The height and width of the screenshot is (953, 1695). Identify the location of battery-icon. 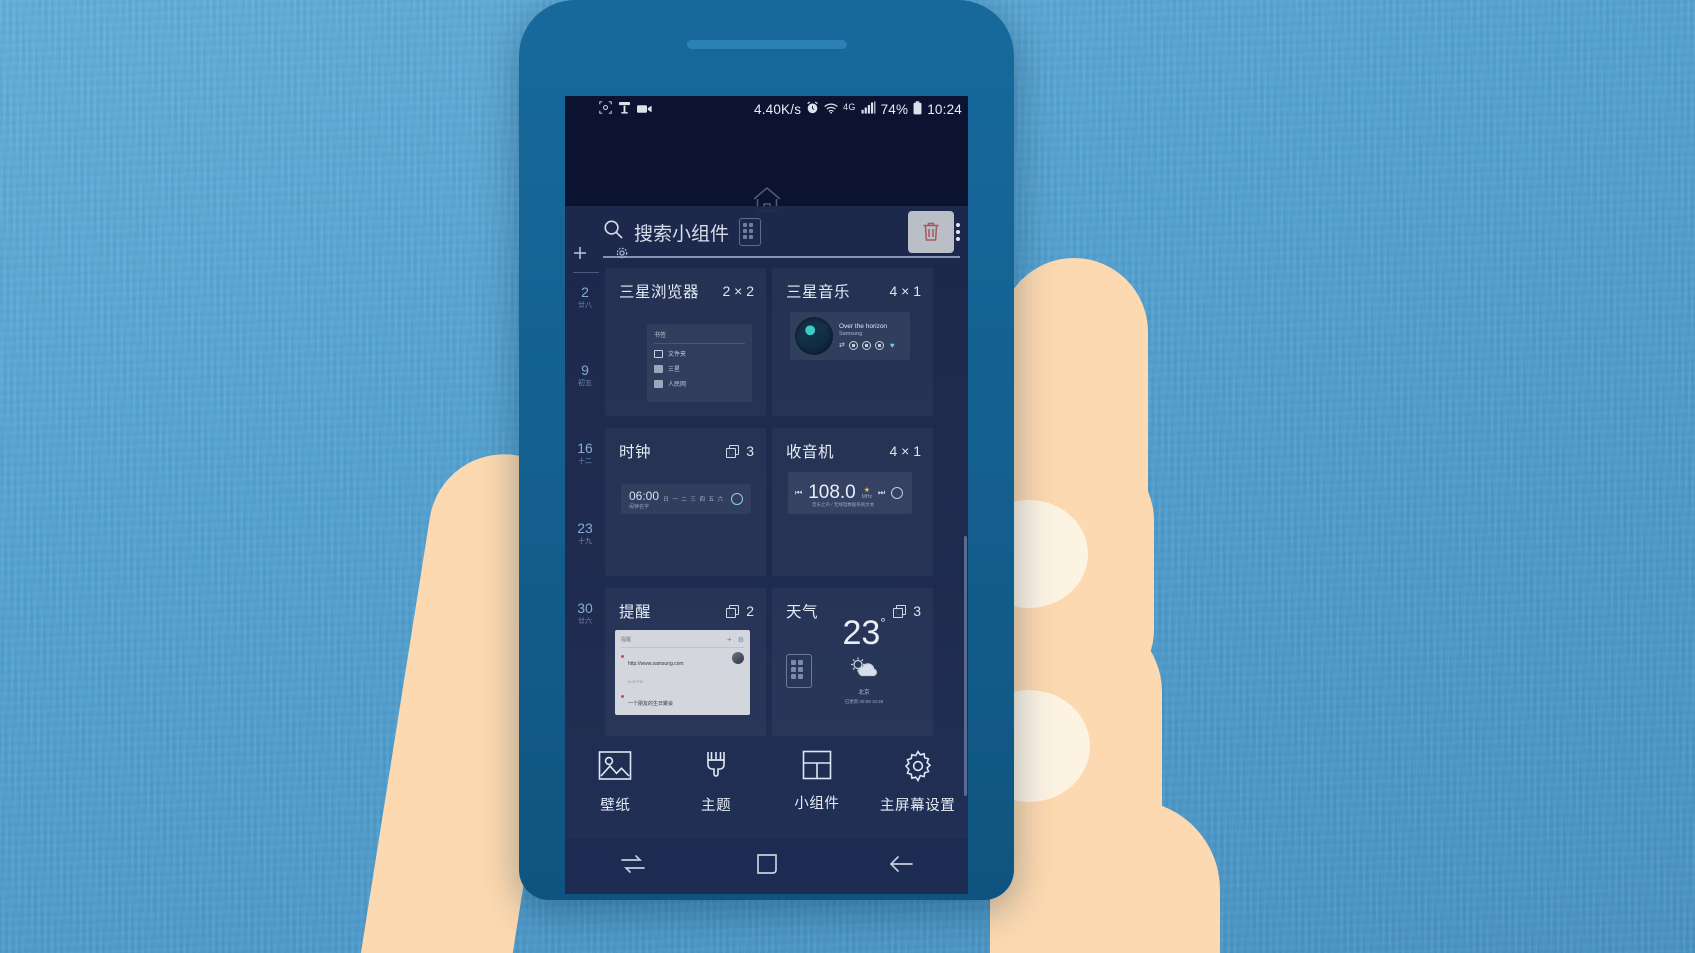
(917, 109).